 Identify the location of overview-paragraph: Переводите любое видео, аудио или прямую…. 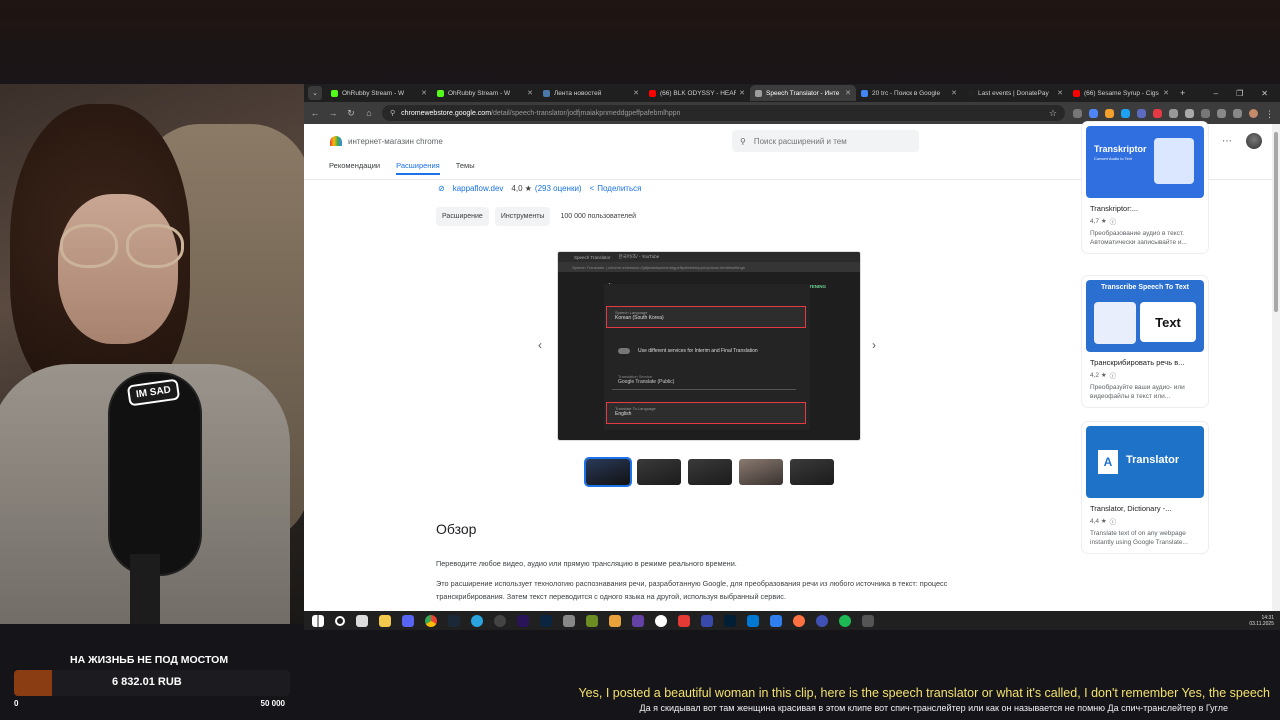
(586, 563).